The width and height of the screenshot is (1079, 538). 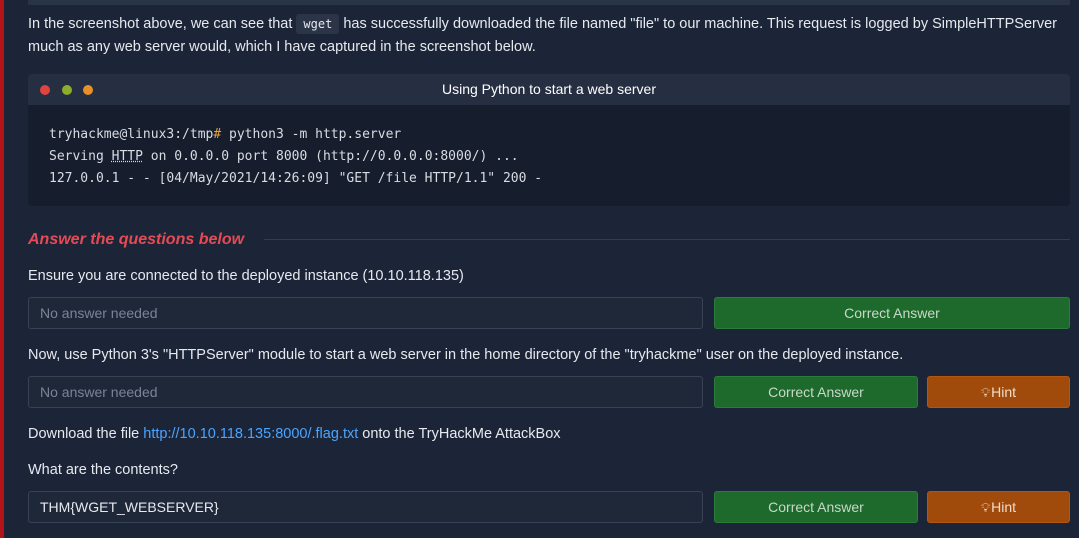 I want to click on question-3-answer-input: THM{WGET_WEBSERVER}, so click(x=365, y=507).